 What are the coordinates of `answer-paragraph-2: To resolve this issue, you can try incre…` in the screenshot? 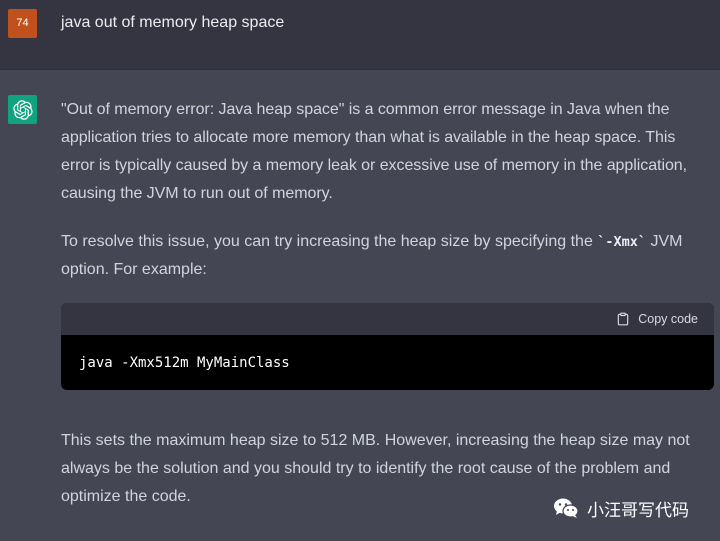 It's located at (383, 256).